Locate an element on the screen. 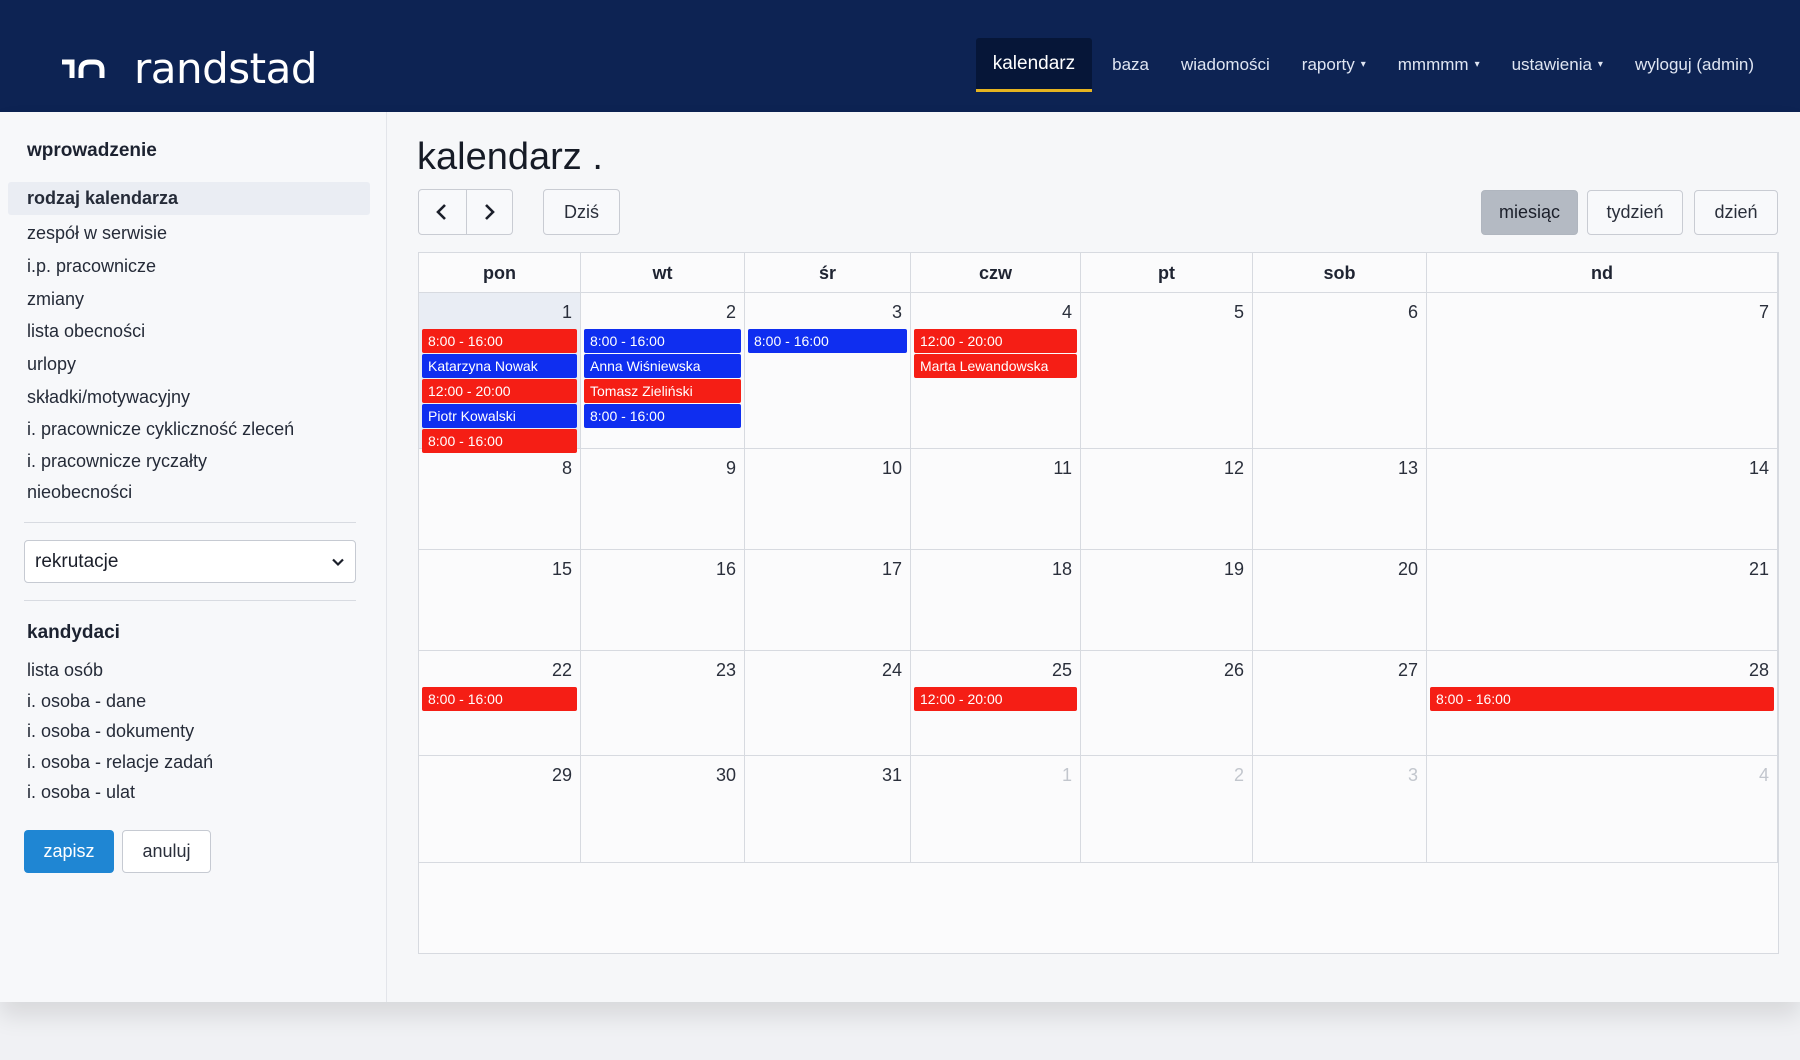 The height and width of the screenshot is (1060, 1800). calendar-day-cell: 3 is located at coordinates (1340, 809).